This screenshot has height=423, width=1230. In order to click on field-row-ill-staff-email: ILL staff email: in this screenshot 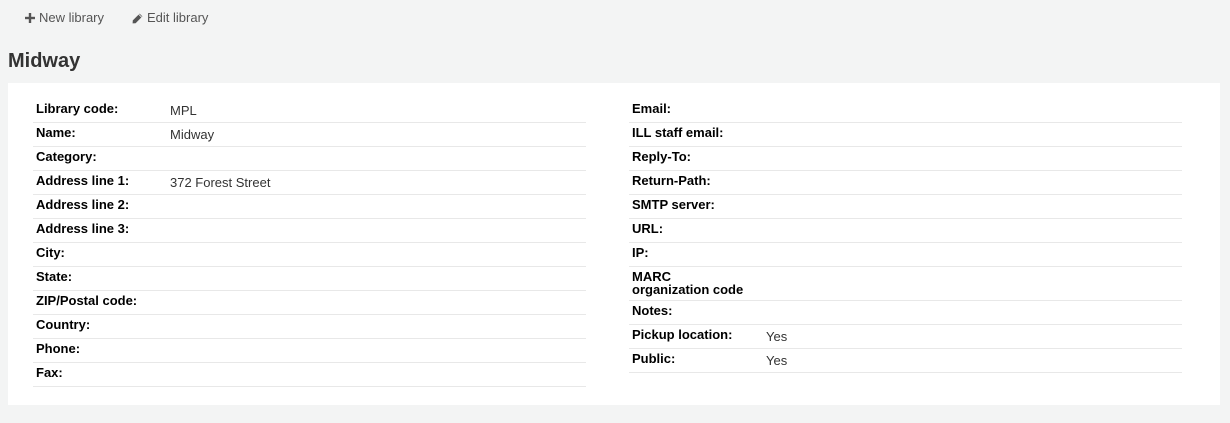, I will do `click(905, 135)`.